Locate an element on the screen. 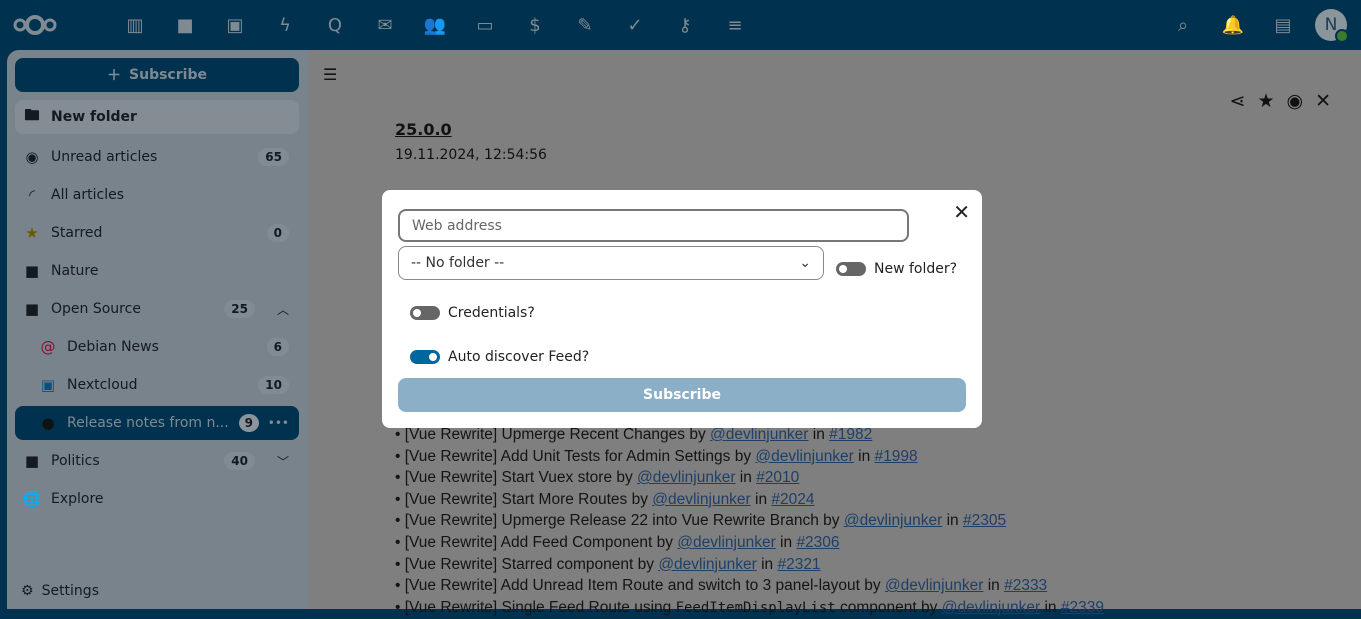  calendar-icon: ▭ is located at coordinates (485, 25).